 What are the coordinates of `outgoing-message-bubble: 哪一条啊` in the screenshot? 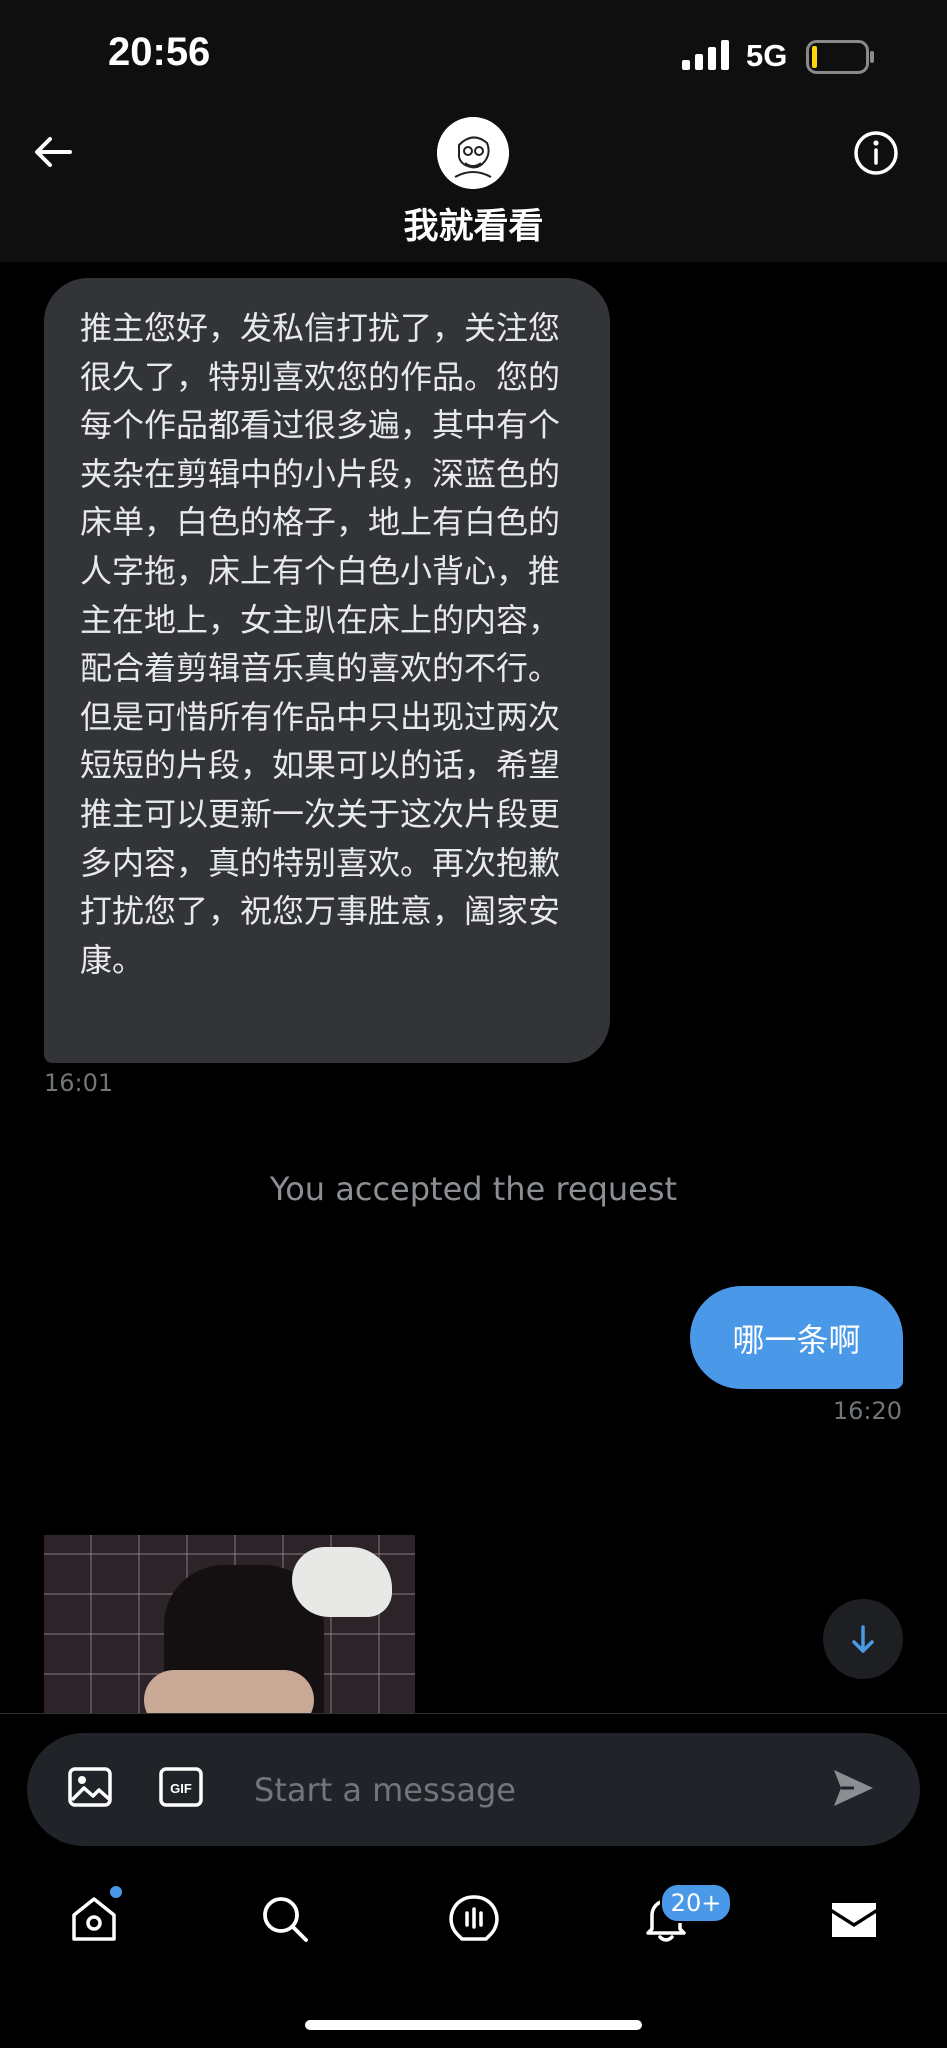 It's located at (796, 1337).